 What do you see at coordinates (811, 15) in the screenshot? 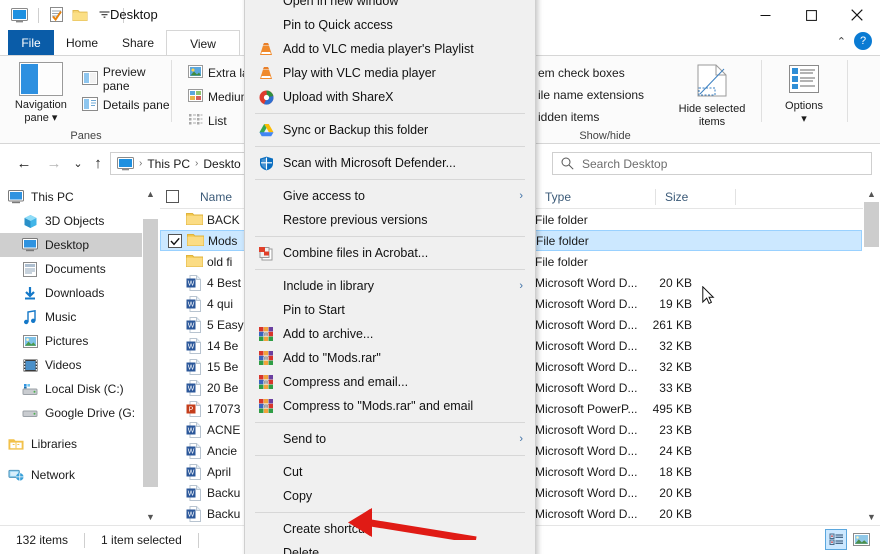
I see `maximize-button` at bounding box center [811, 15].